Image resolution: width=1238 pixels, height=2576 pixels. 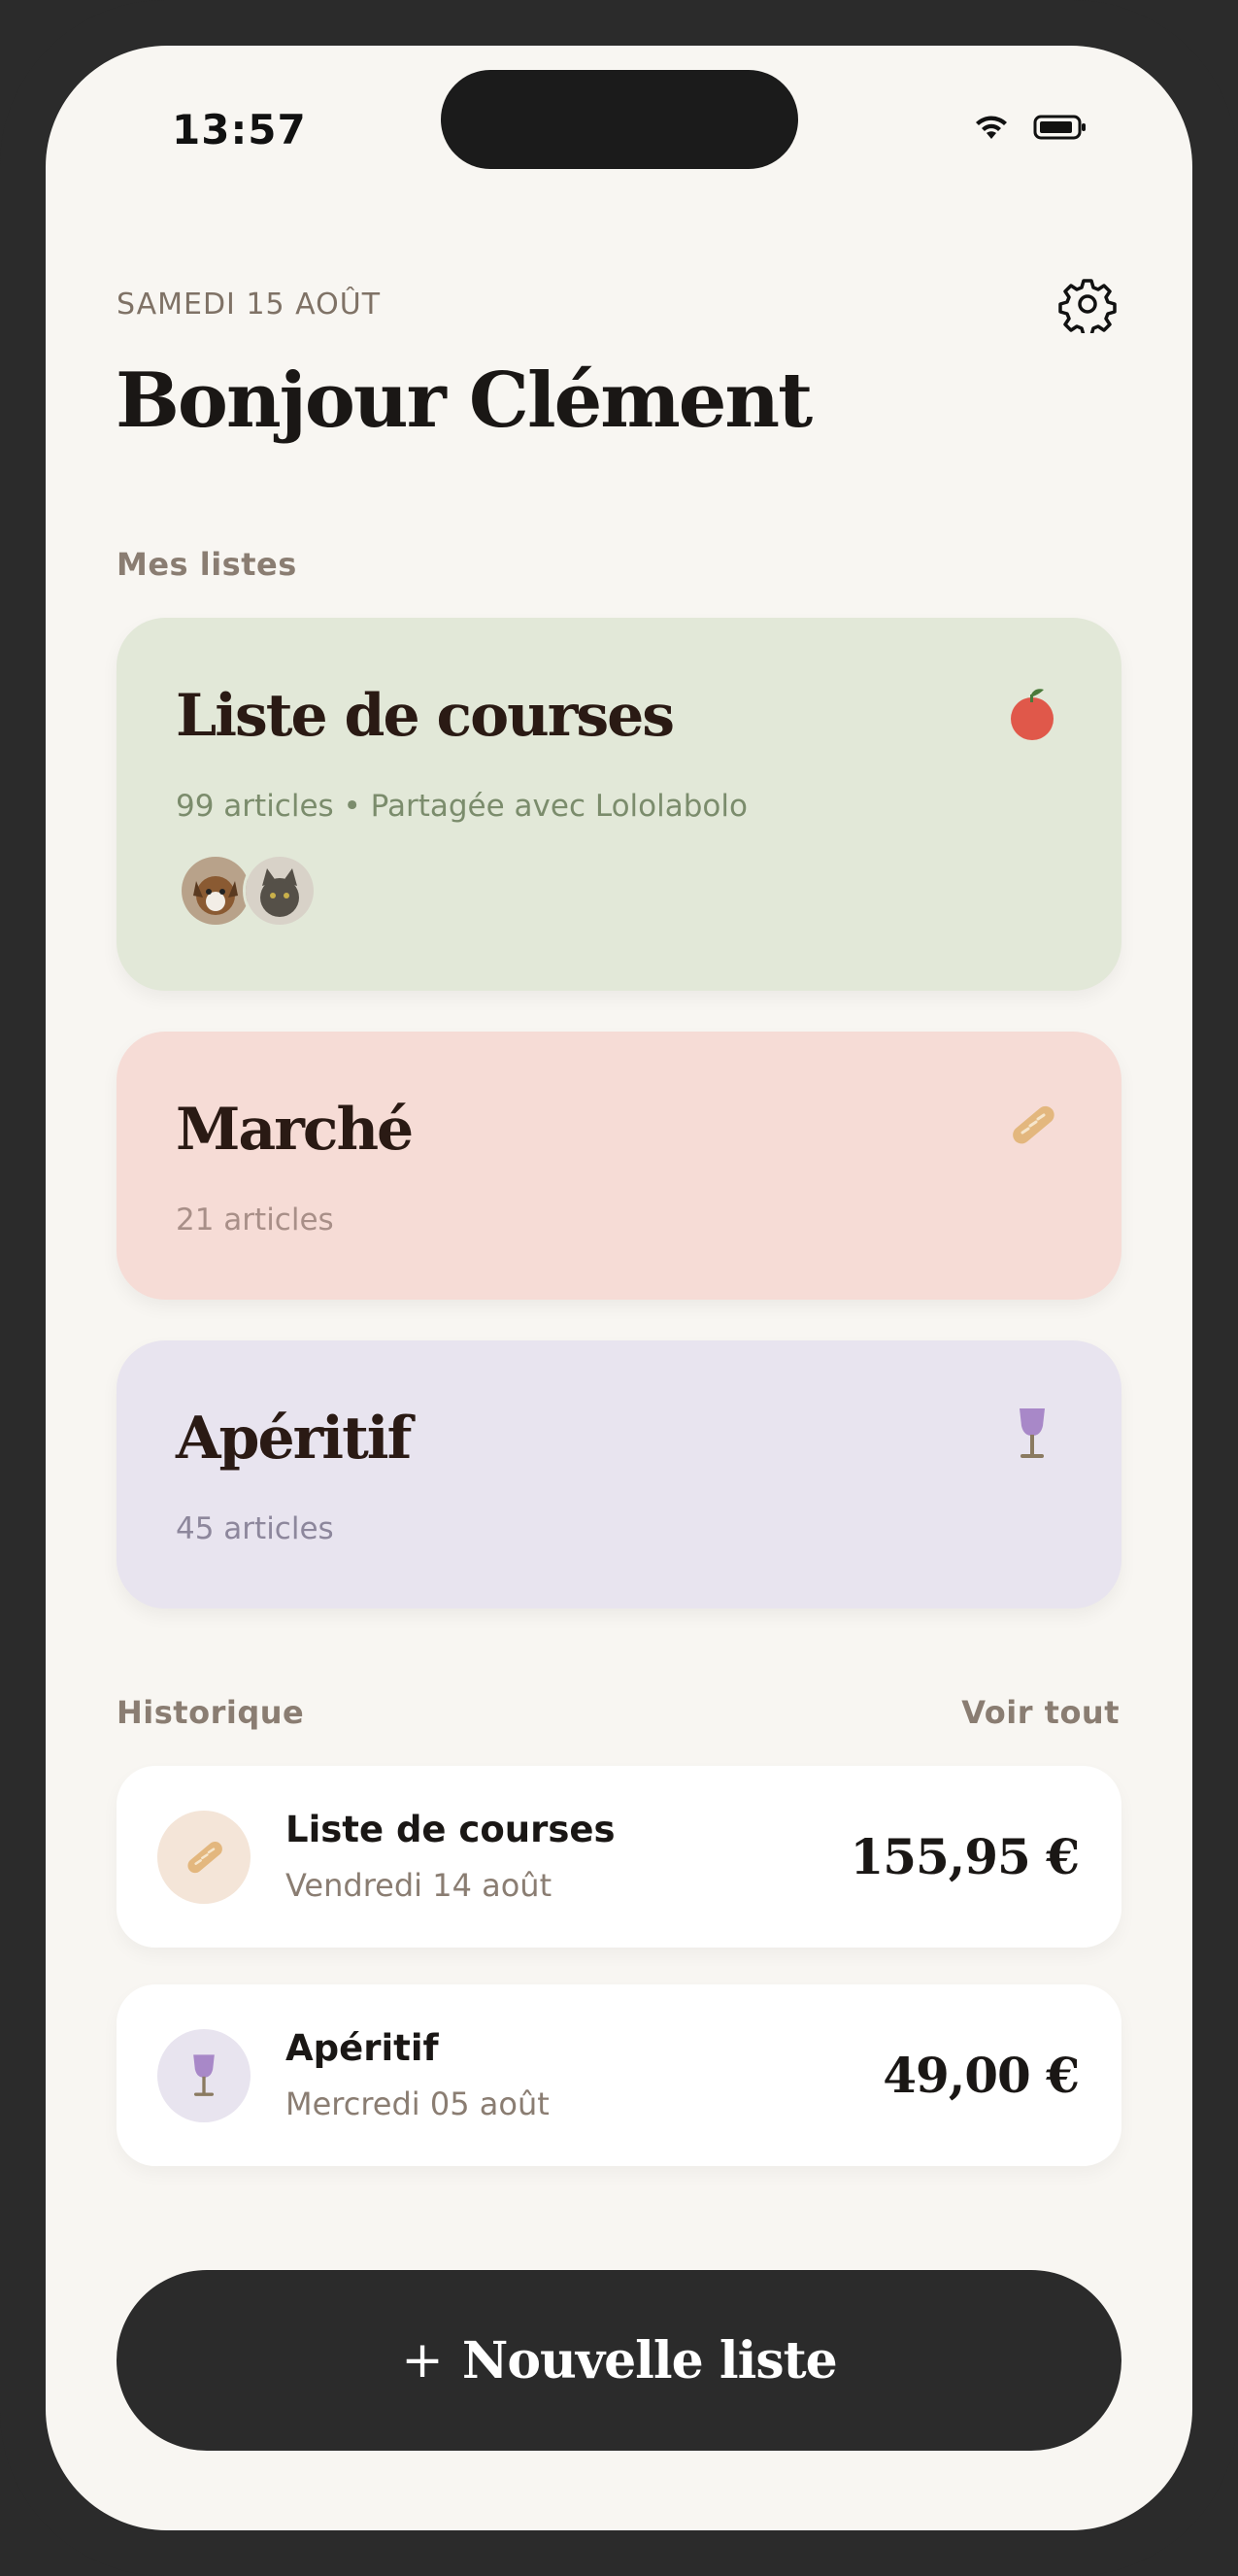 What do you see at coordinates (965, 1856) in the screenshot?
I see `history-item-amount: 155,95 €` at bounding box center [965, 1856].